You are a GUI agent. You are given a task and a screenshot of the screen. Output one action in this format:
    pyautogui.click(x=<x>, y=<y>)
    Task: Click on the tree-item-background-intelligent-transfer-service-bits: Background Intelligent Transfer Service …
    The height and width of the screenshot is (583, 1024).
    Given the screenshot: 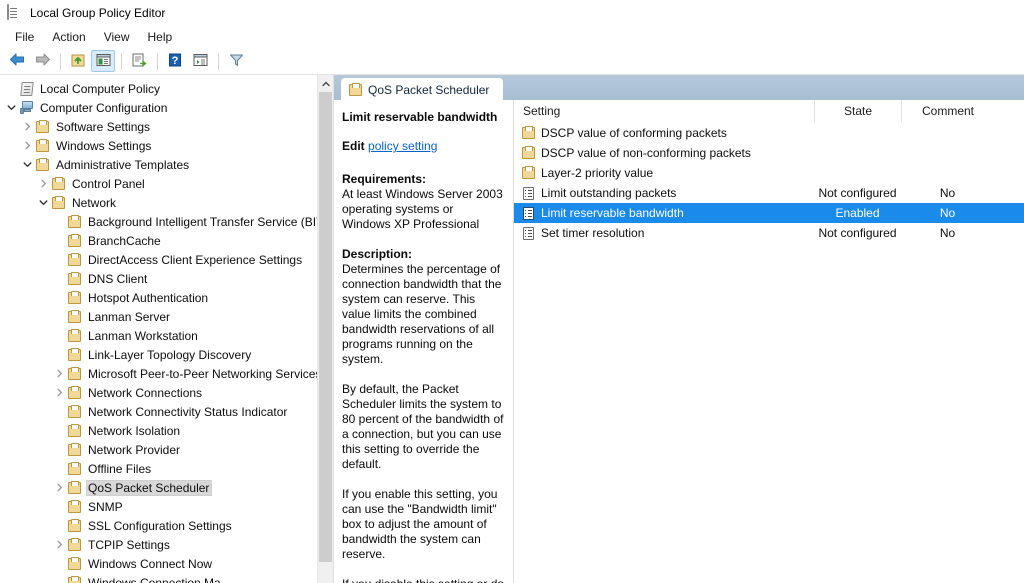 What is the action you would take?
    pyautogui.click(x=158, y=221)
    